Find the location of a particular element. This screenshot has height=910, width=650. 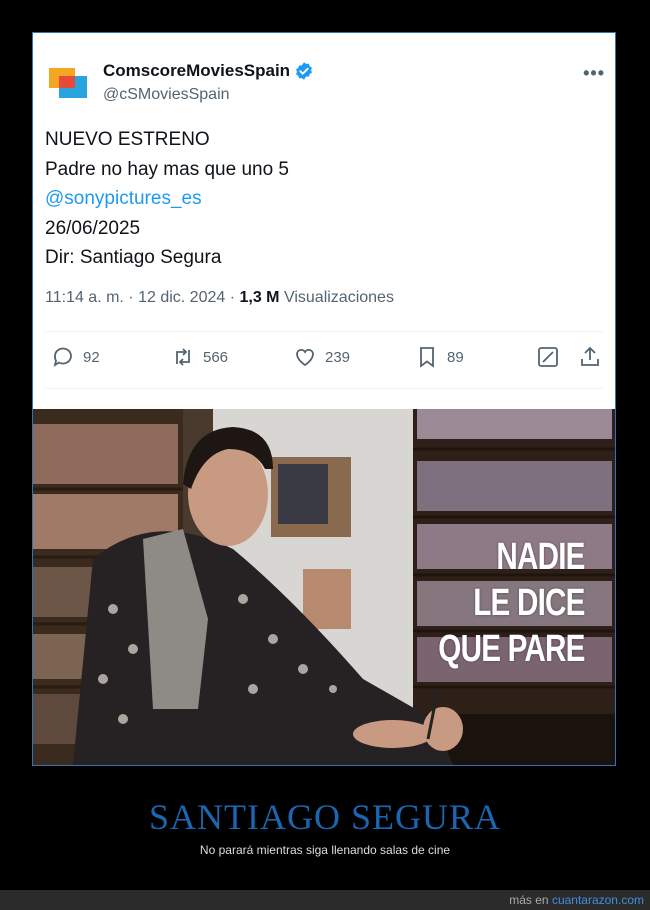

tweet-line: Padre no hay mas que uno 5 is located at coordinates (167, 169).